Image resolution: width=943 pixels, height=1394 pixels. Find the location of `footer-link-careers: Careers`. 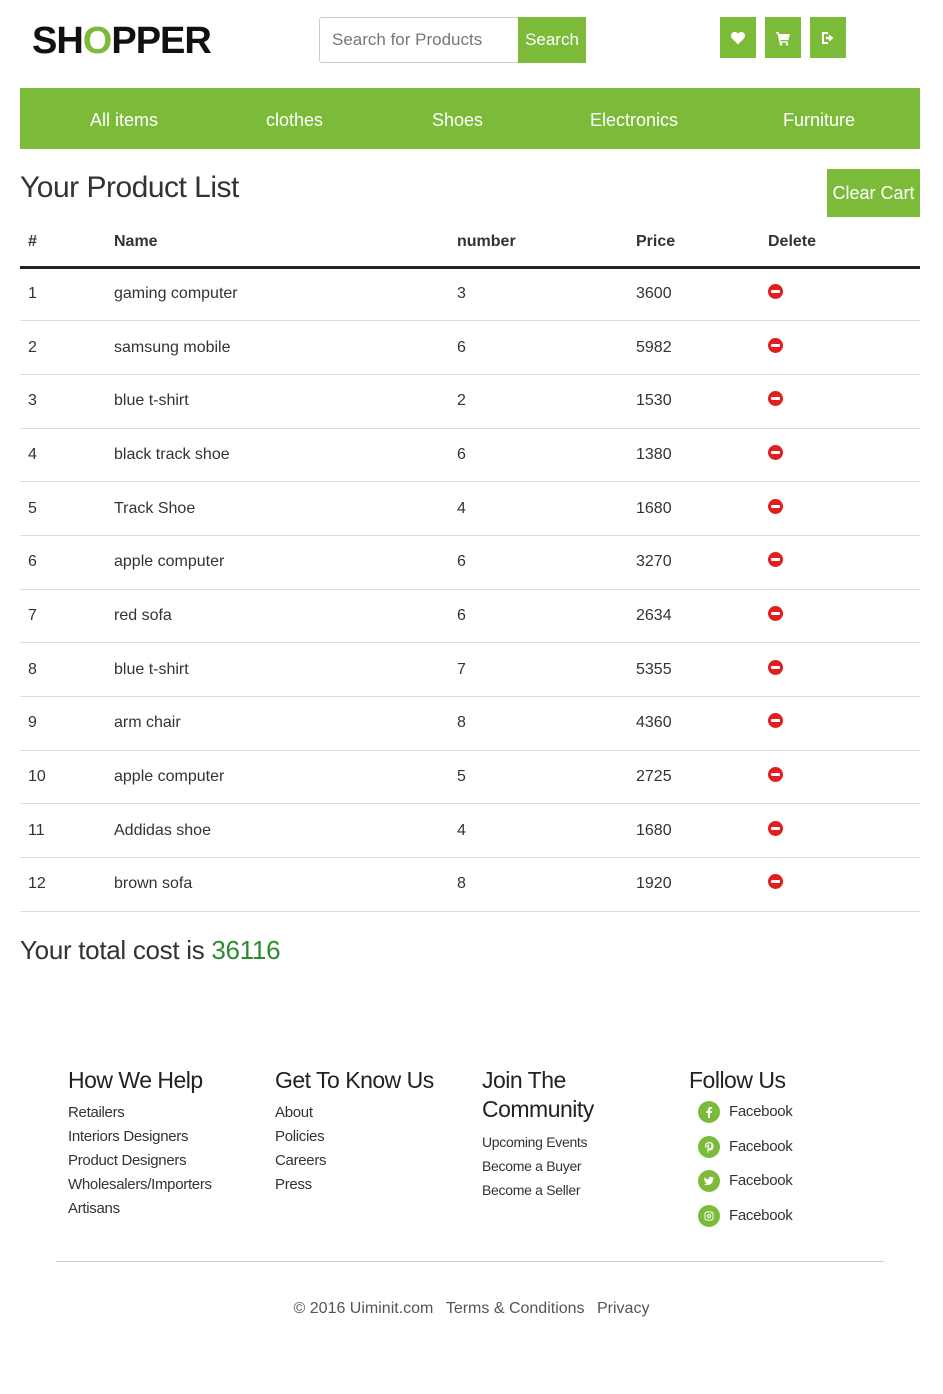

footer-link-careers: Careers is located at coordinates (354, 1161).